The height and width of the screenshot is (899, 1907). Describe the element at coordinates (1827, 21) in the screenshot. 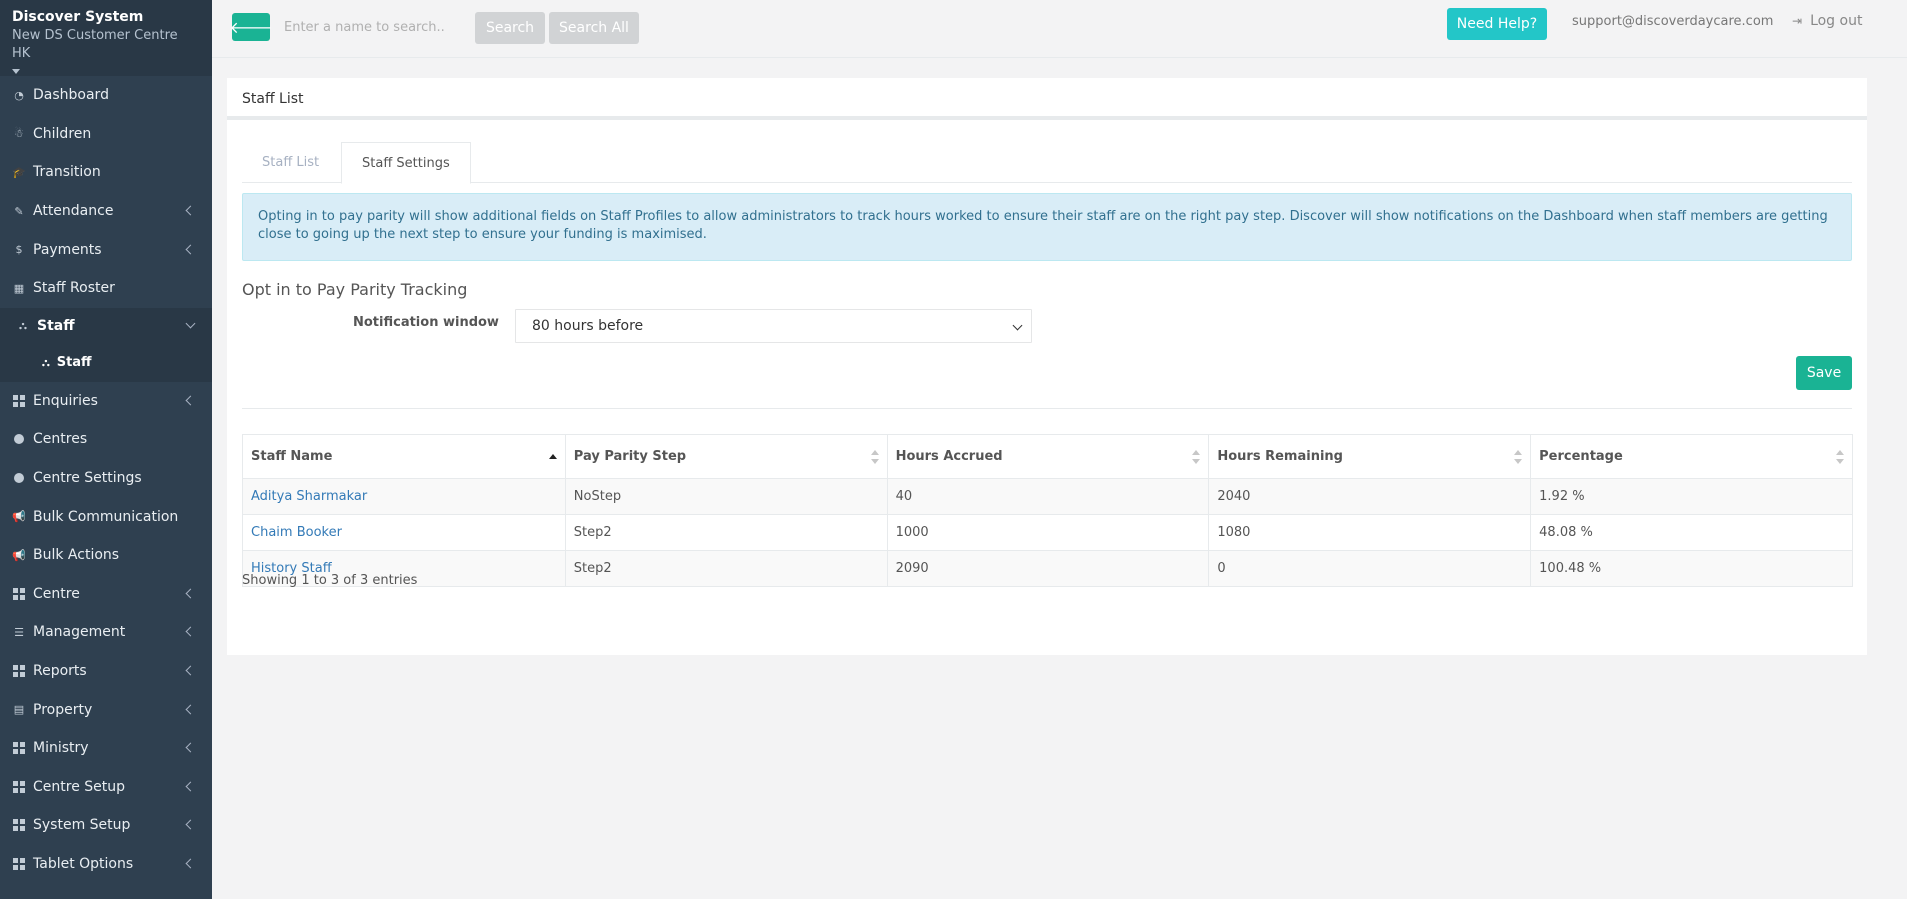

I see `logout-link: ⇥ Log out` at that location.